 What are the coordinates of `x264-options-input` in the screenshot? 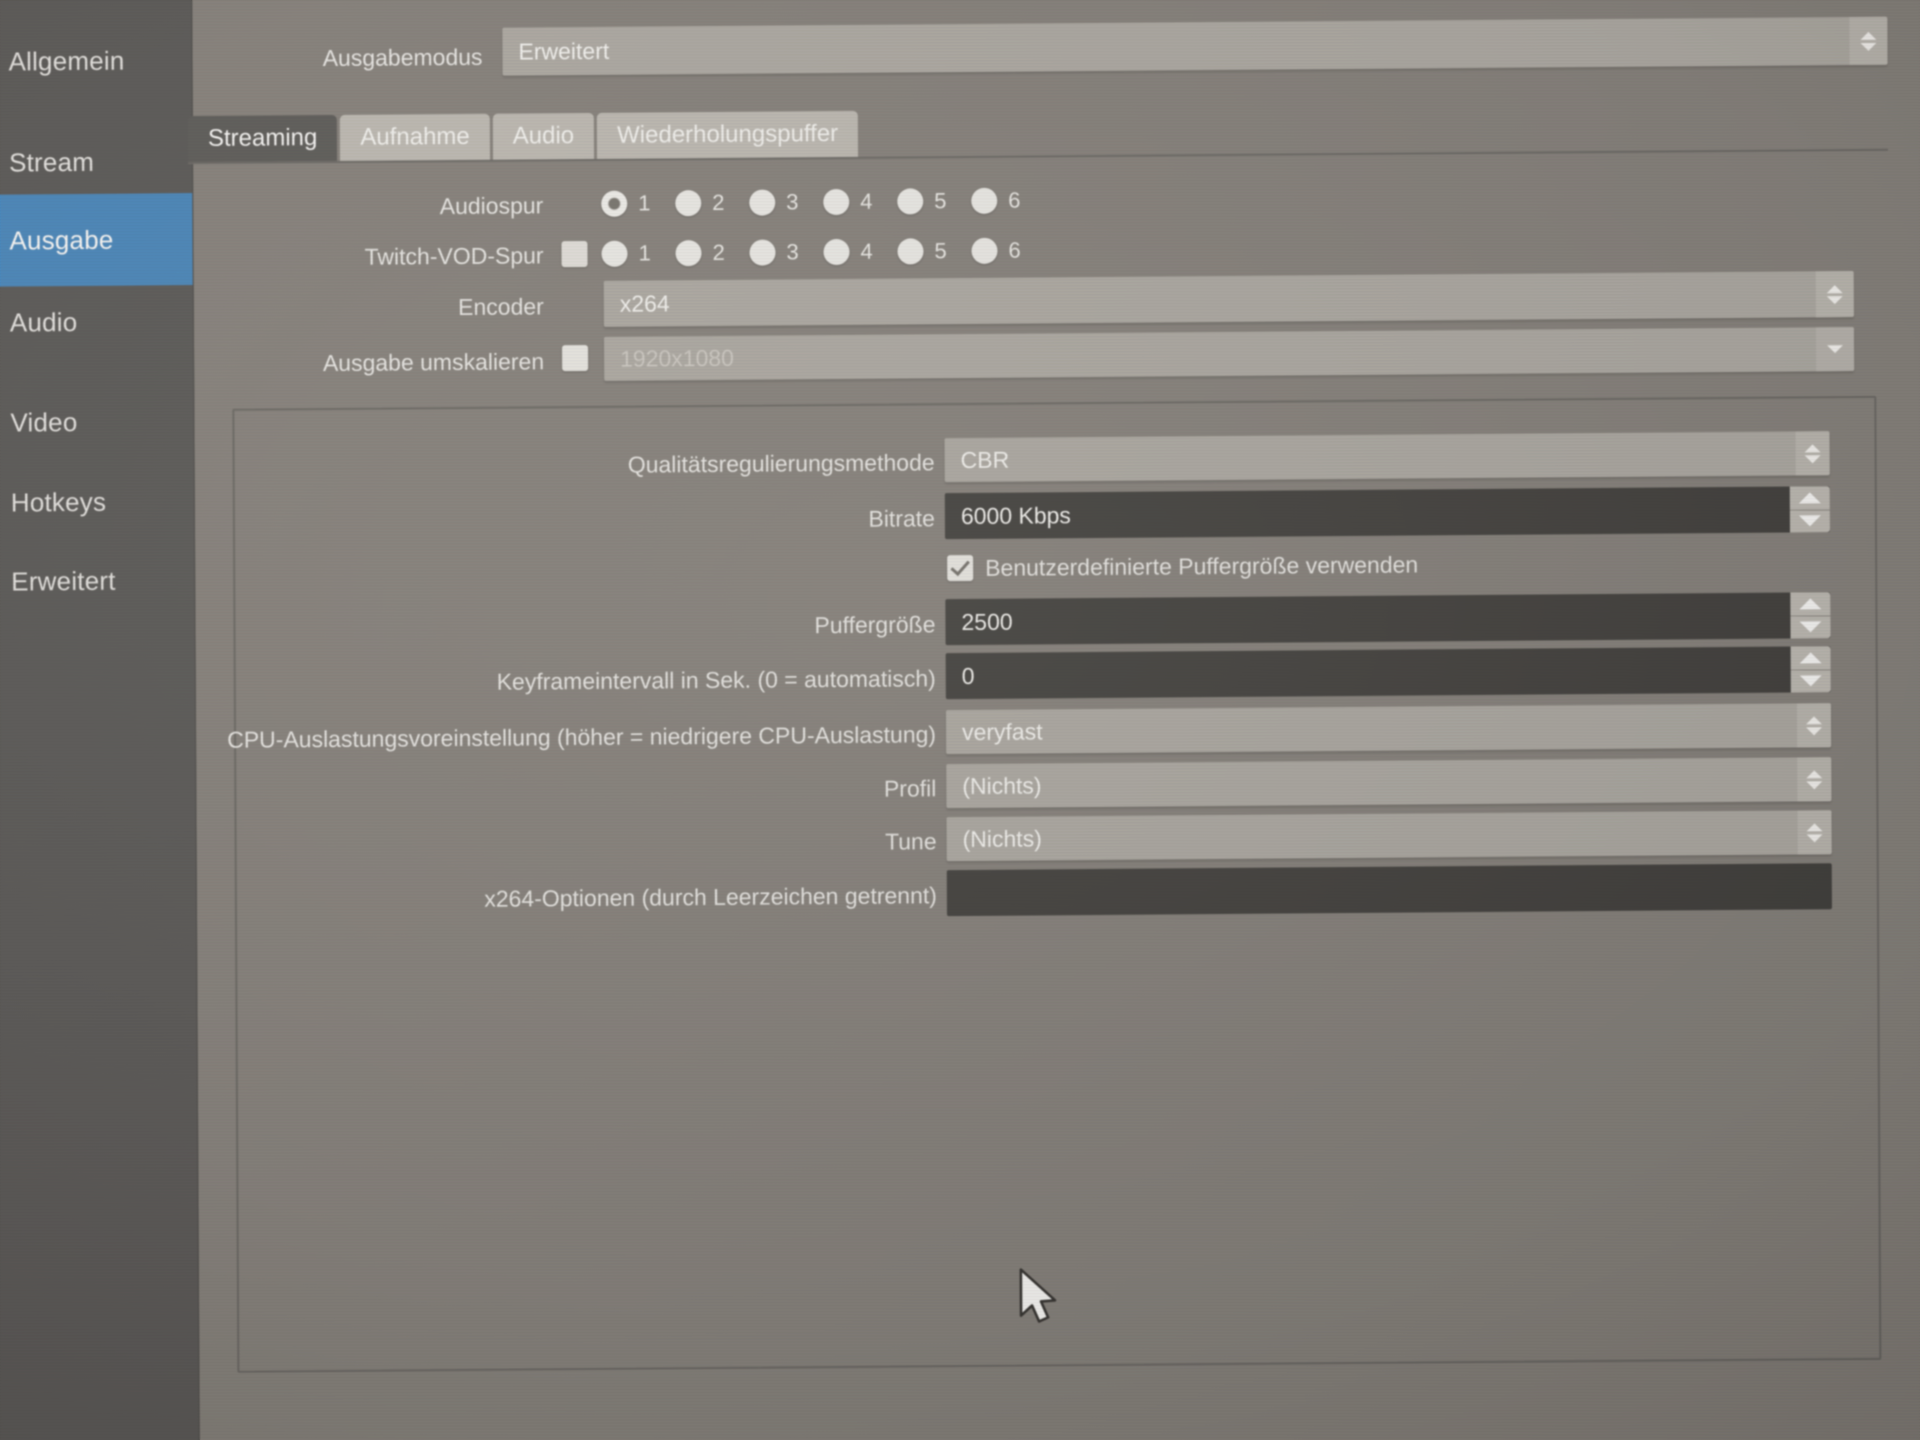 It's located at (1389, 890).